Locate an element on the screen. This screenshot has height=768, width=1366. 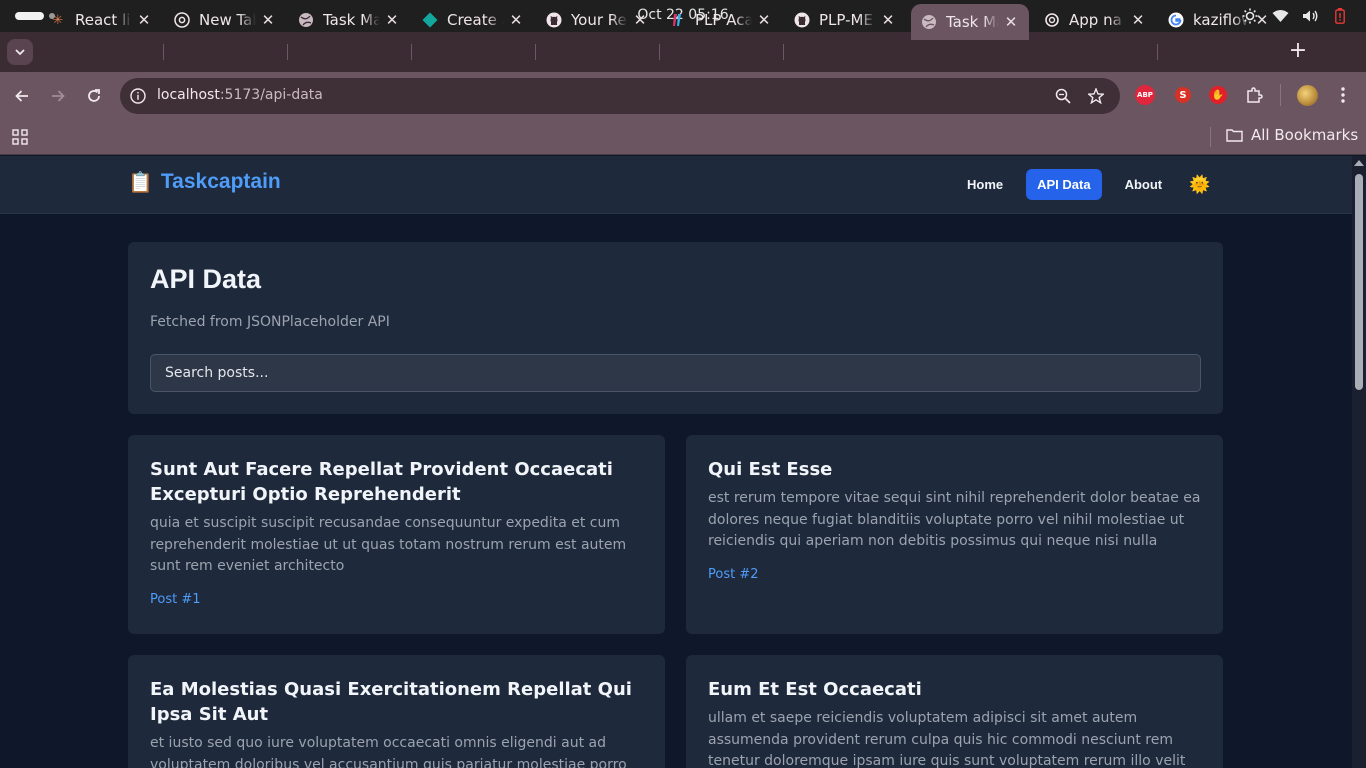
tab-title: New Tab is located at coordinates (227, 20).